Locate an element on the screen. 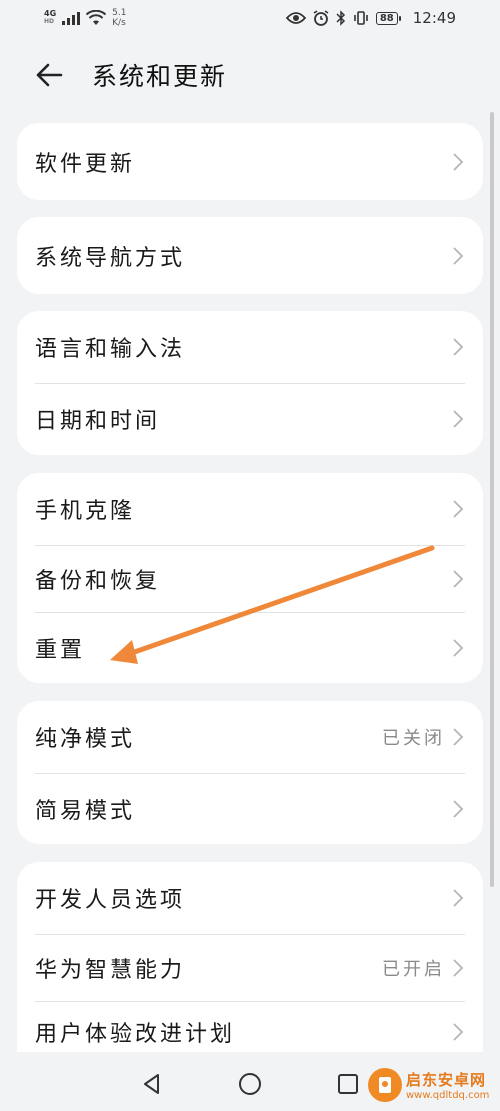 The width and height of the screenshot is (500, 1111). settings-item-backup-restore: 备份和恢复 is located at coordinates (250, 578).